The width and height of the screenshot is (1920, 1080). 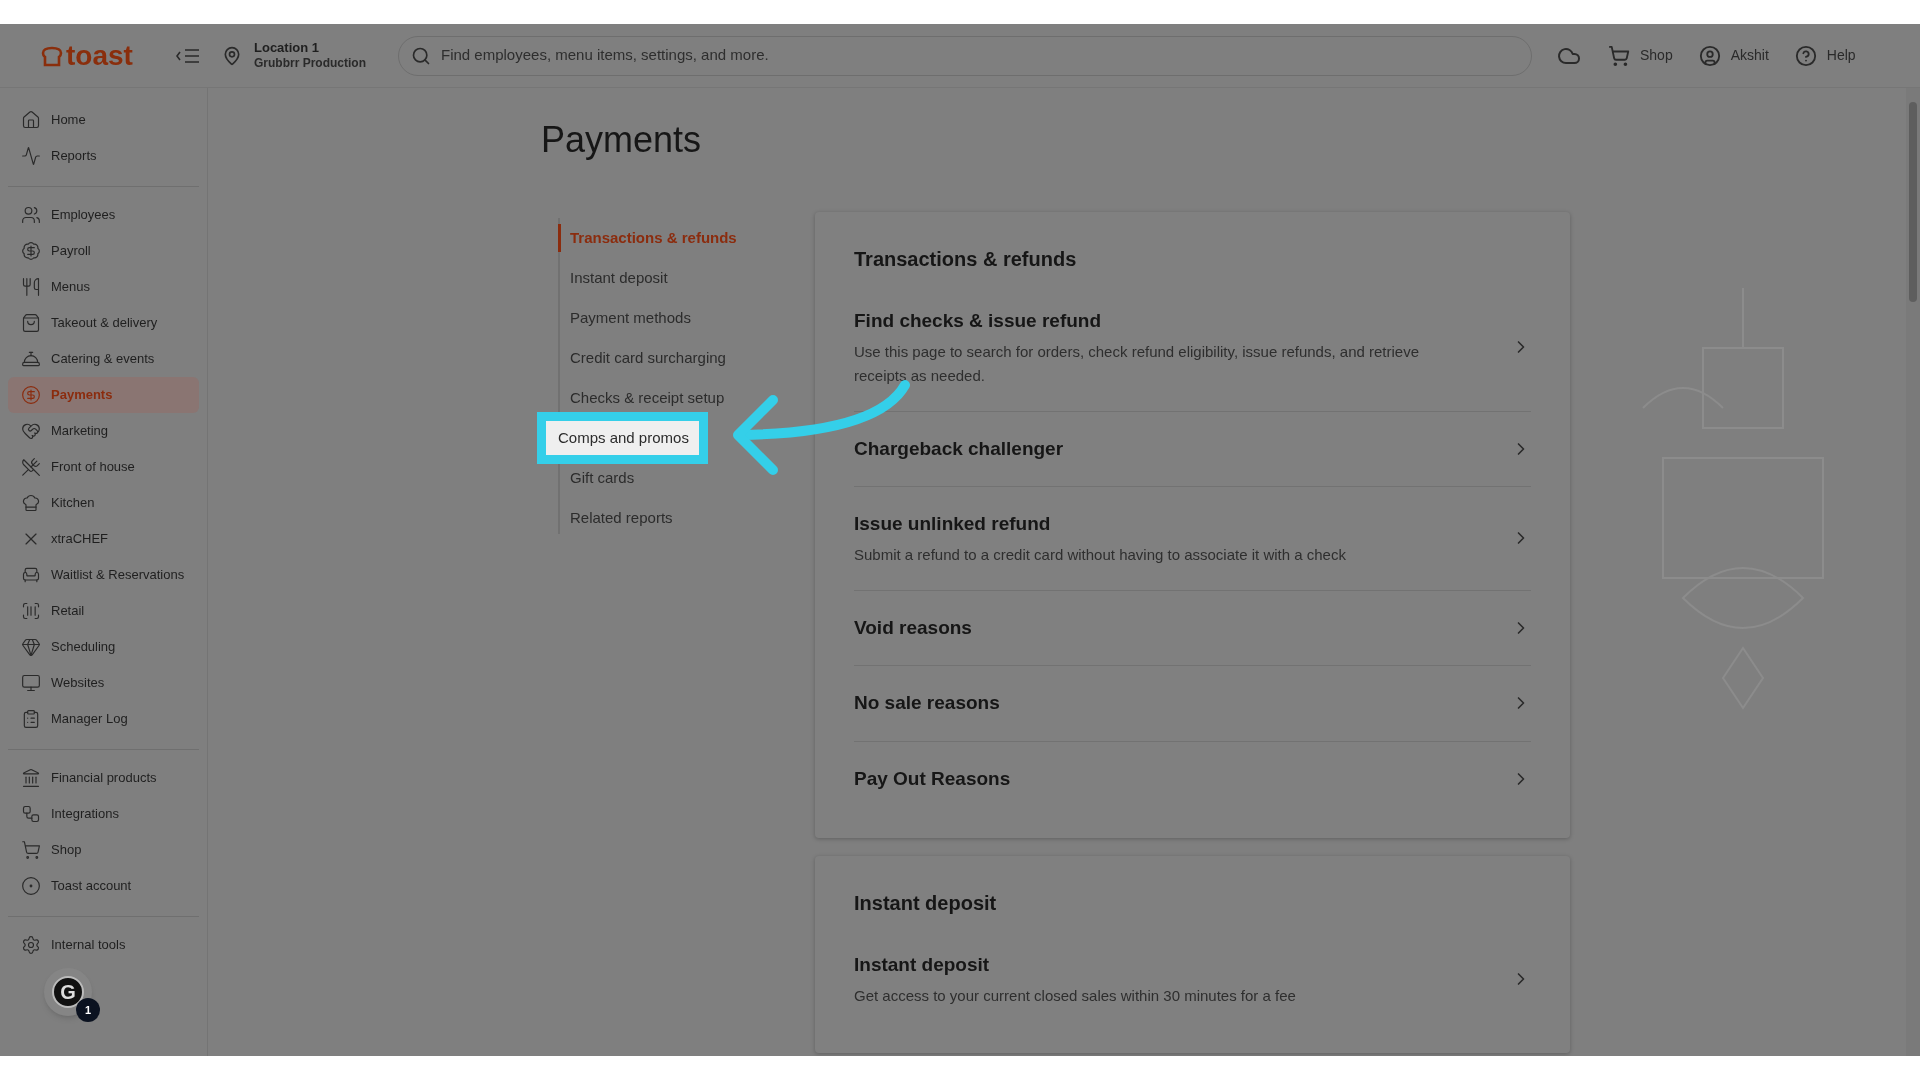 I want to click on settings-row: Issue unlinked refund Submit a refund to a credit card without having to associate it with a check, so click(x=1192, y=539).